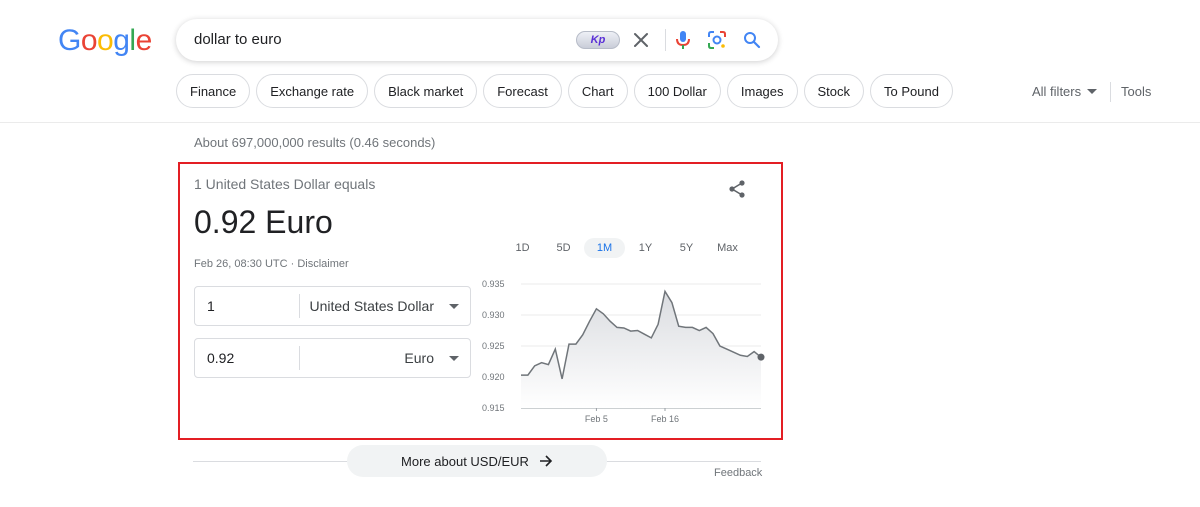 This screenshot has width=1200, height=507. I want to click on from-currency-select: United States Dollar, so click(371, 306).